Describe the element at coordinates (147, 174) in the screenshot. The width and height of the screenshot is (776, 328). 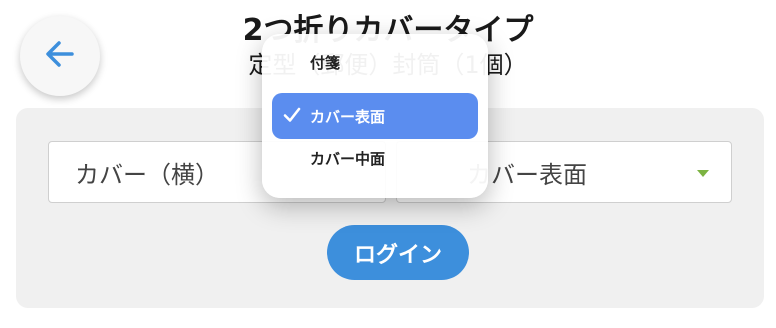
I see `cover-type-value: カバー（横）` at that location.